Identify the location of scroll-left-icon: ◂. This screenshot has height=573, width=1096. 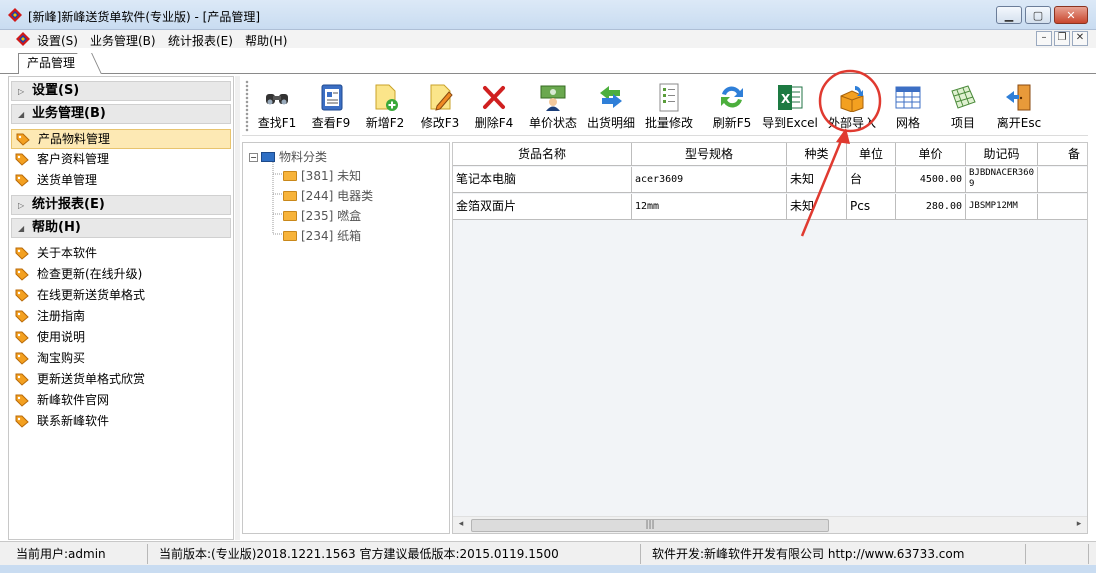
(461, 524).